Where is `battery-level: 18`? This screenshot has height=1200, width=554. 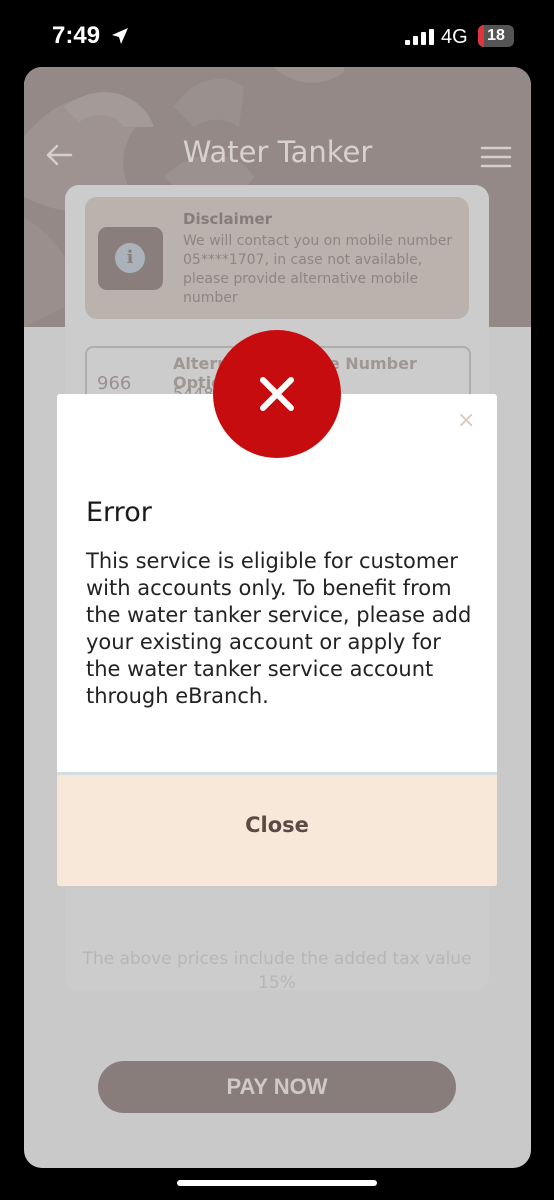 battery-level: 18 is located at coordinates (496, 35).